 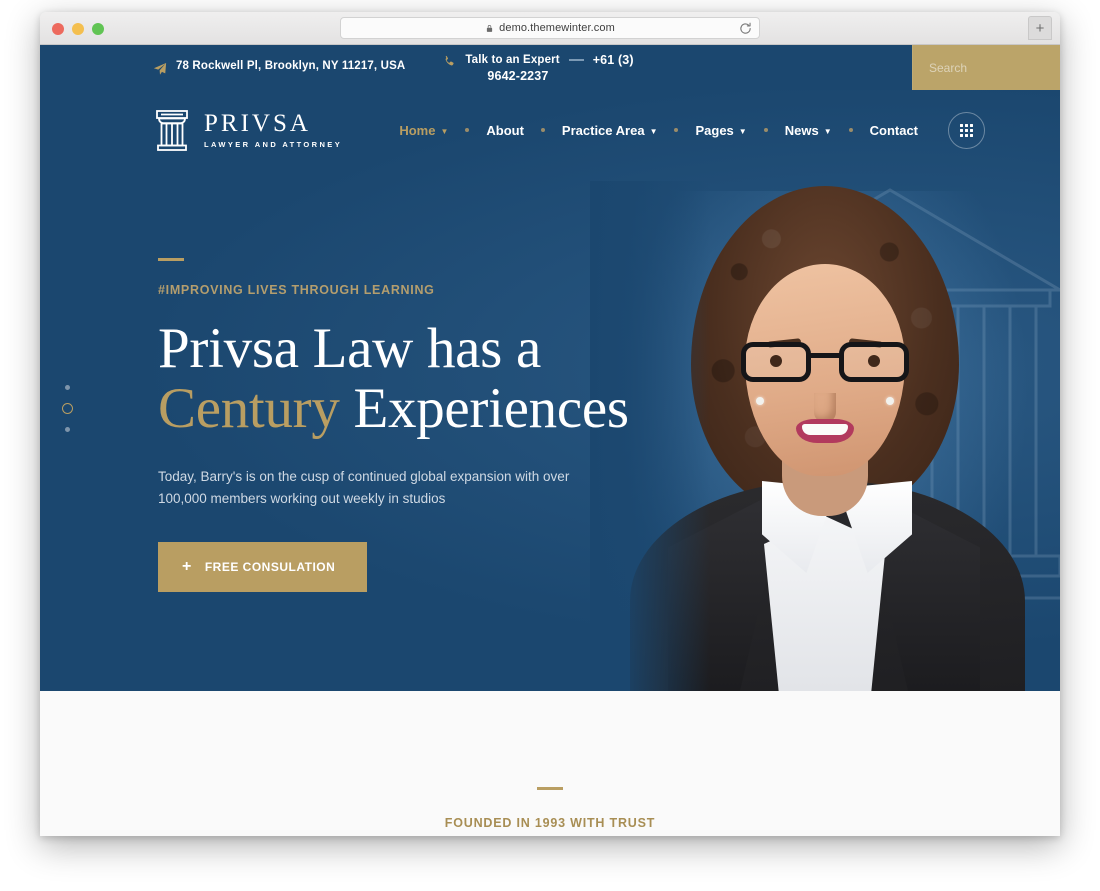 I want to click on hero-title-line2-rest: Experiences, so click(x=484, y=409).